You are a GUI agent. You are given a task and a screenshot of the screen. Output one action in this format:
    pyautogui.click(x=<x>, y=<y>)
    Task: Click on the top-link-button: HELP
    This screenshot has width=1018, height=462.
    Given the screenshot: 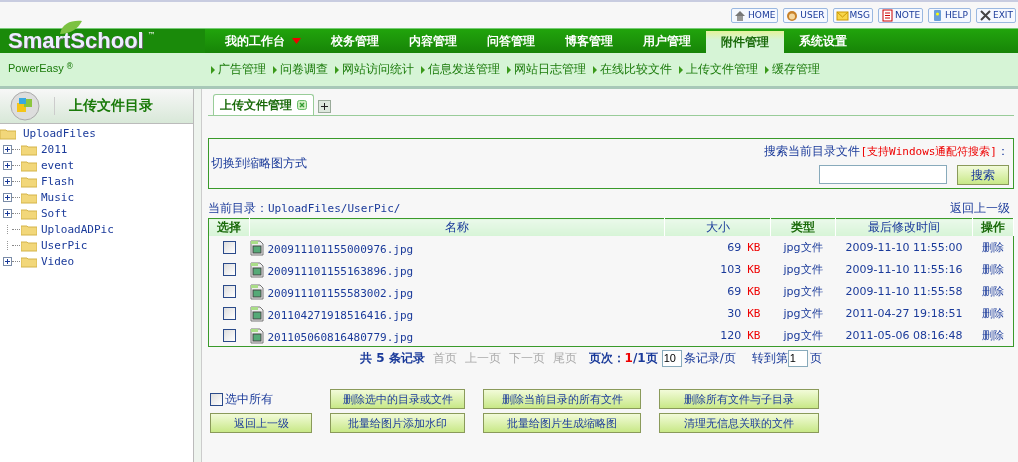 What is the action you would take?
    pyautogui.click(x=949, y=15)
    